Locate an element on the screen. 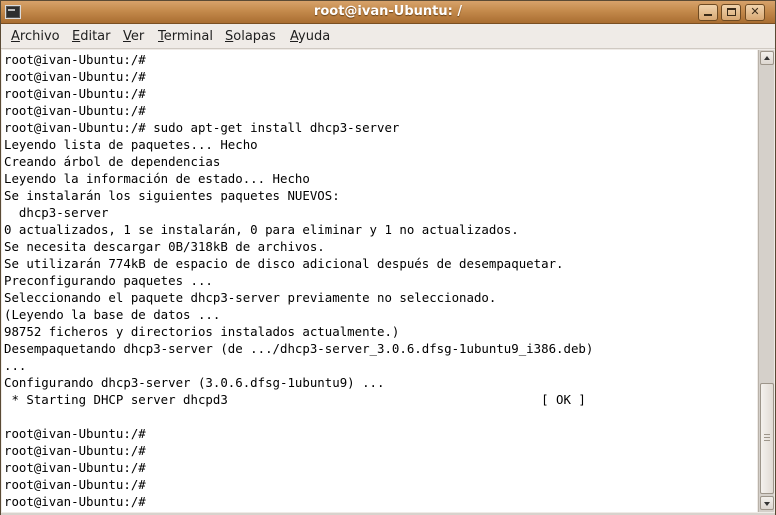 The image size is (776, 515). vertical-scrollbar is located at coordinates (766, 281).